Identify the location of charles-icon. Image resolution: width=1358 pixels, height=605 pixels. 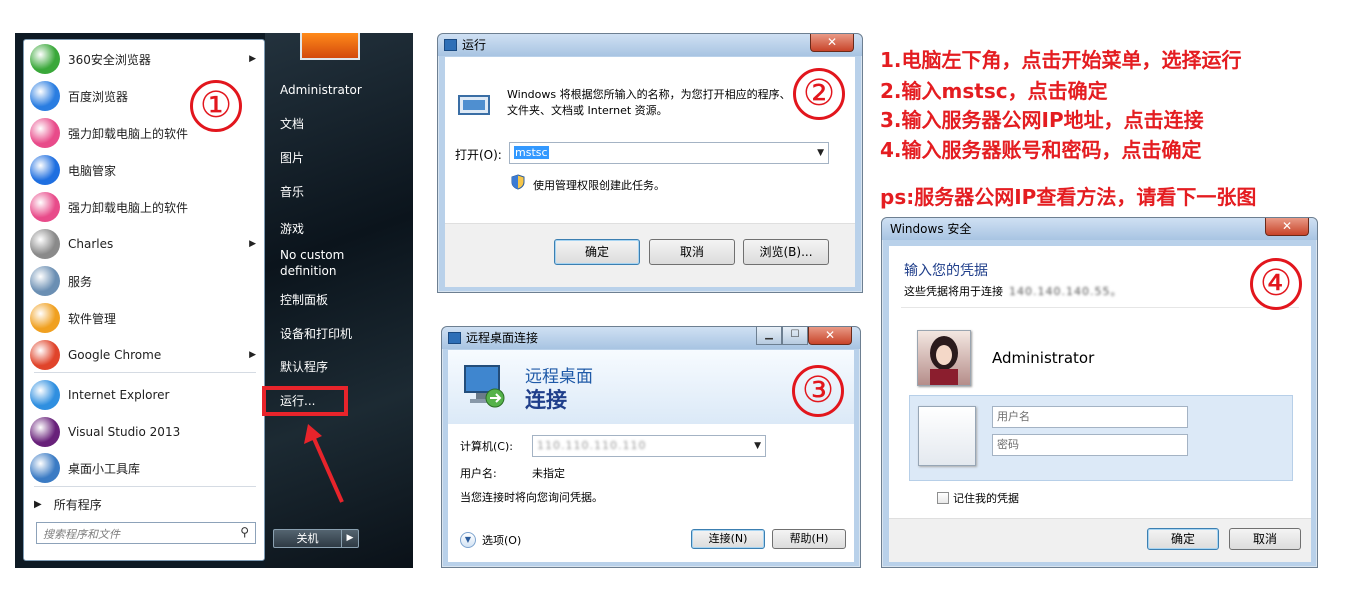
(45, 244).